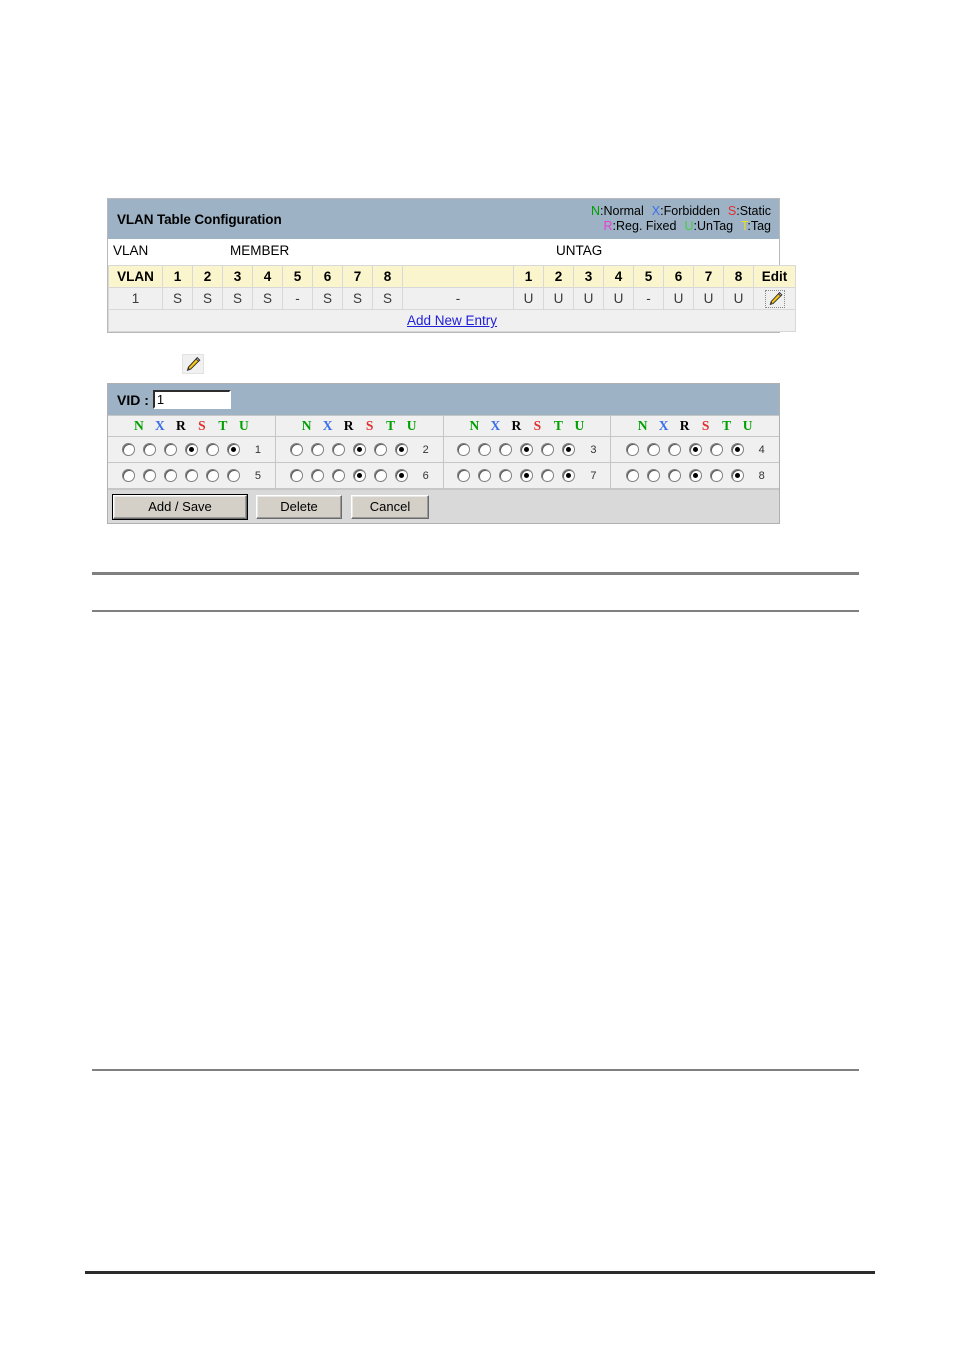  What do you see at coordinates (299, 506) in the screenshot?
I see `delete-button: Delete` at bounding box center [299, 506].